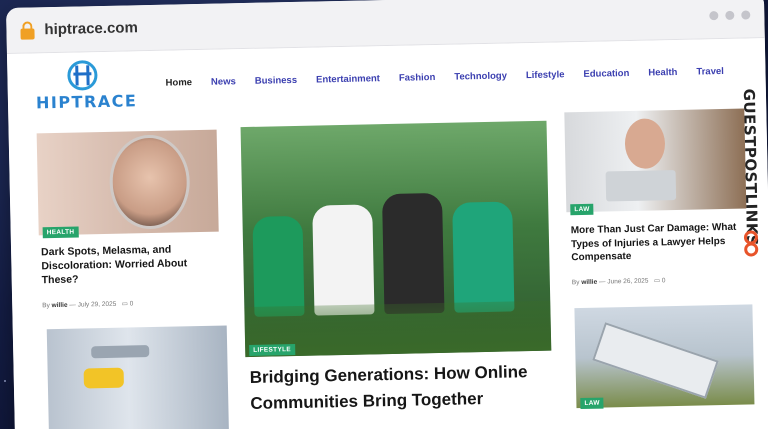 The width and height of the screenshot is (768, 429). Describe the element at coordinates (710, 71) in the screenshot. I see `nav-travel: Travel` at that location.